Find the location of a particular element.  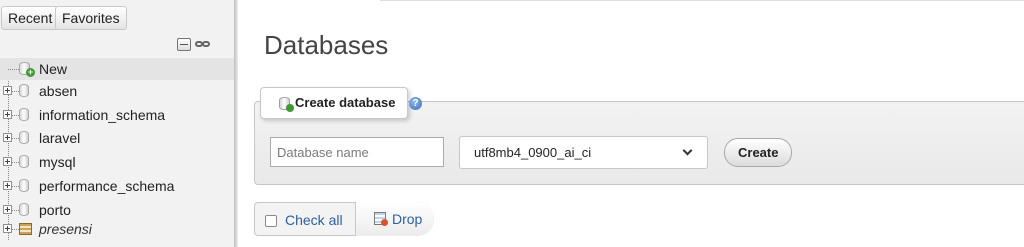

sidebar-resize-handle is located at coordinates (236, 123).